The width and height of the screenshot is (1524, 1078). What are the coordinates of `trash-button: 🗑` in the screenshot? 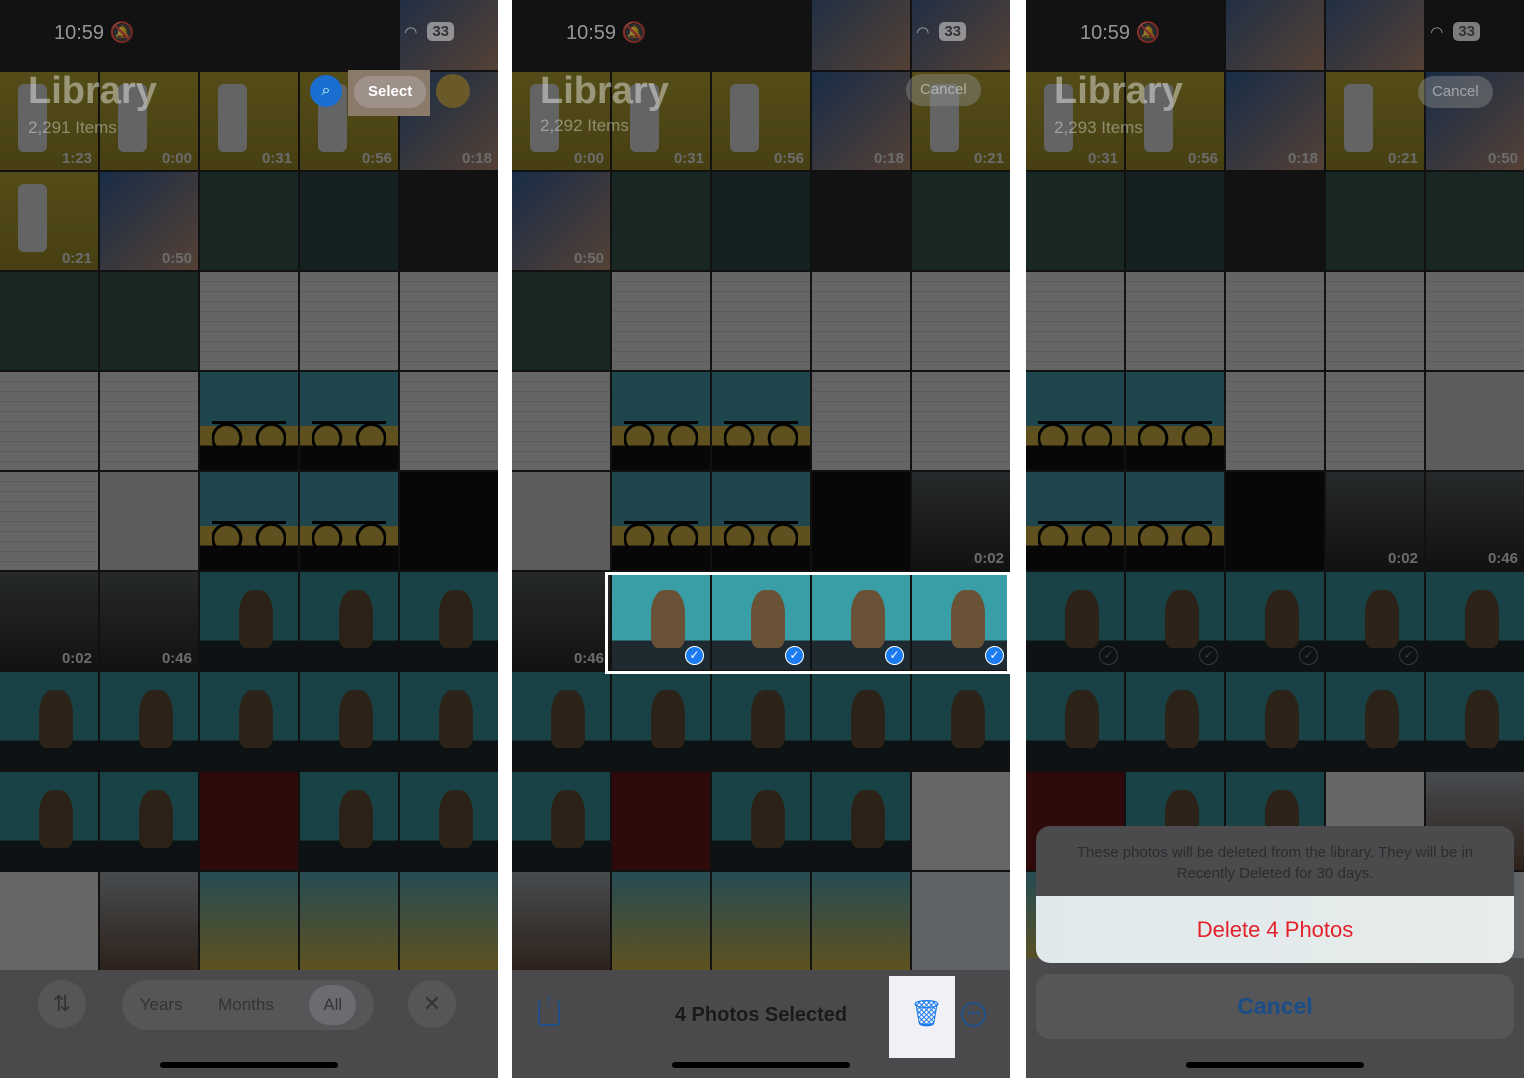 It's located at (926, 1013).